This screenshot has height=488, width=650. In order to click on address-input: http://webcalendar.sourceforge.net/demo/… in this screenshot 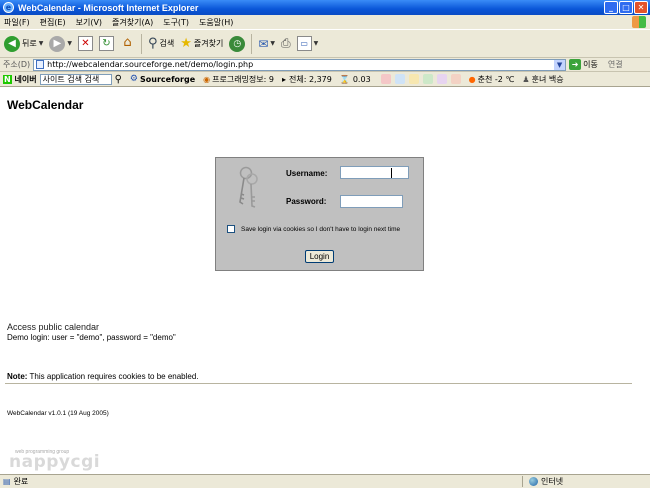, I will do `click(300, 64)`.